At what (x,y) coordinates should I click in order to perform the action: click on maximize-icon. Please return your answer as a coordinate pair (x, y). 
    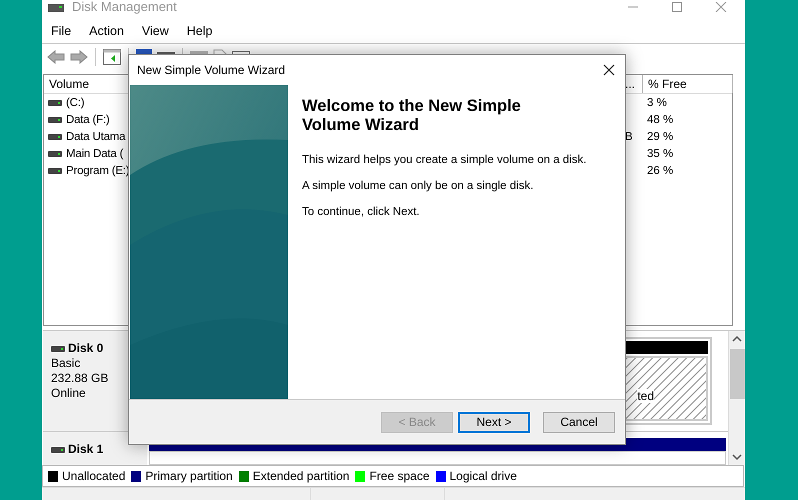
    Looking at the image, I should click on (677, 7).